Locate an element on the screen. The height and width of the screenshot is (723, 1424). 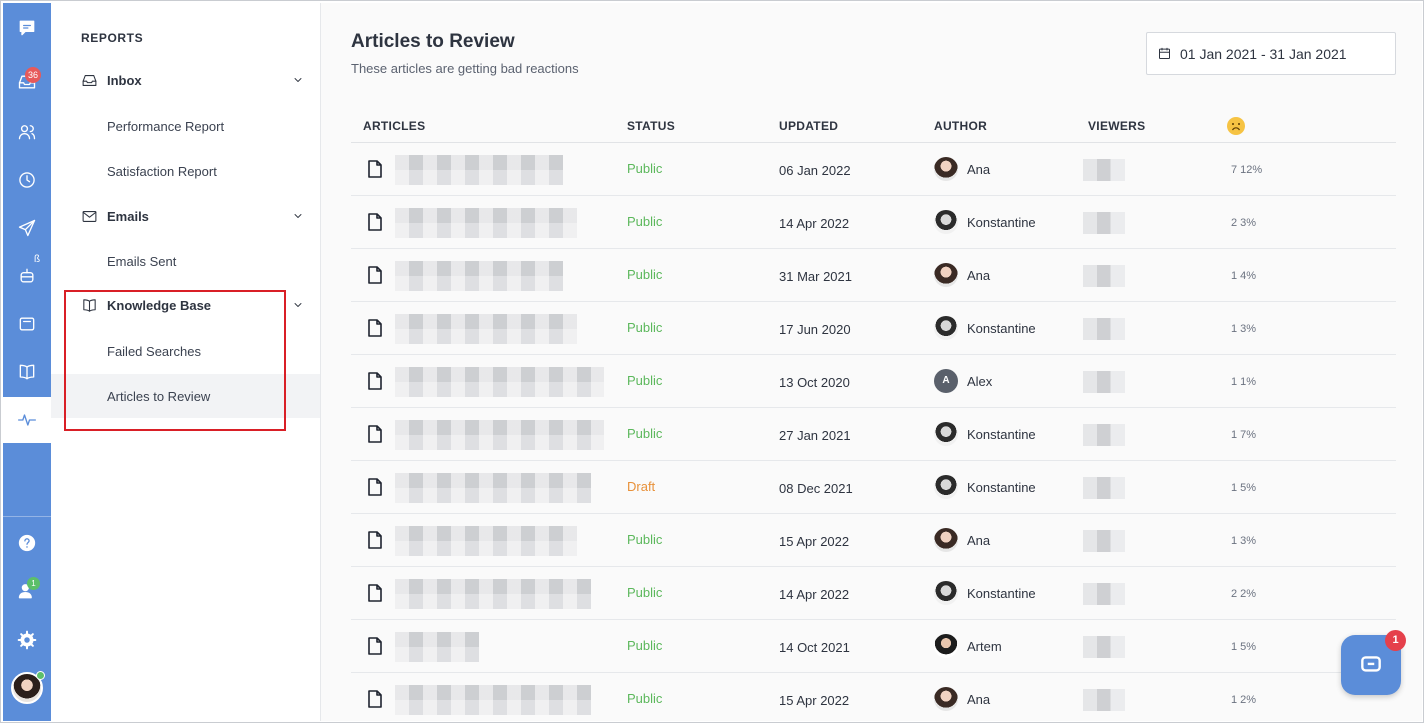
nav-group-emails: Emails is located at coordinates (193, 216).